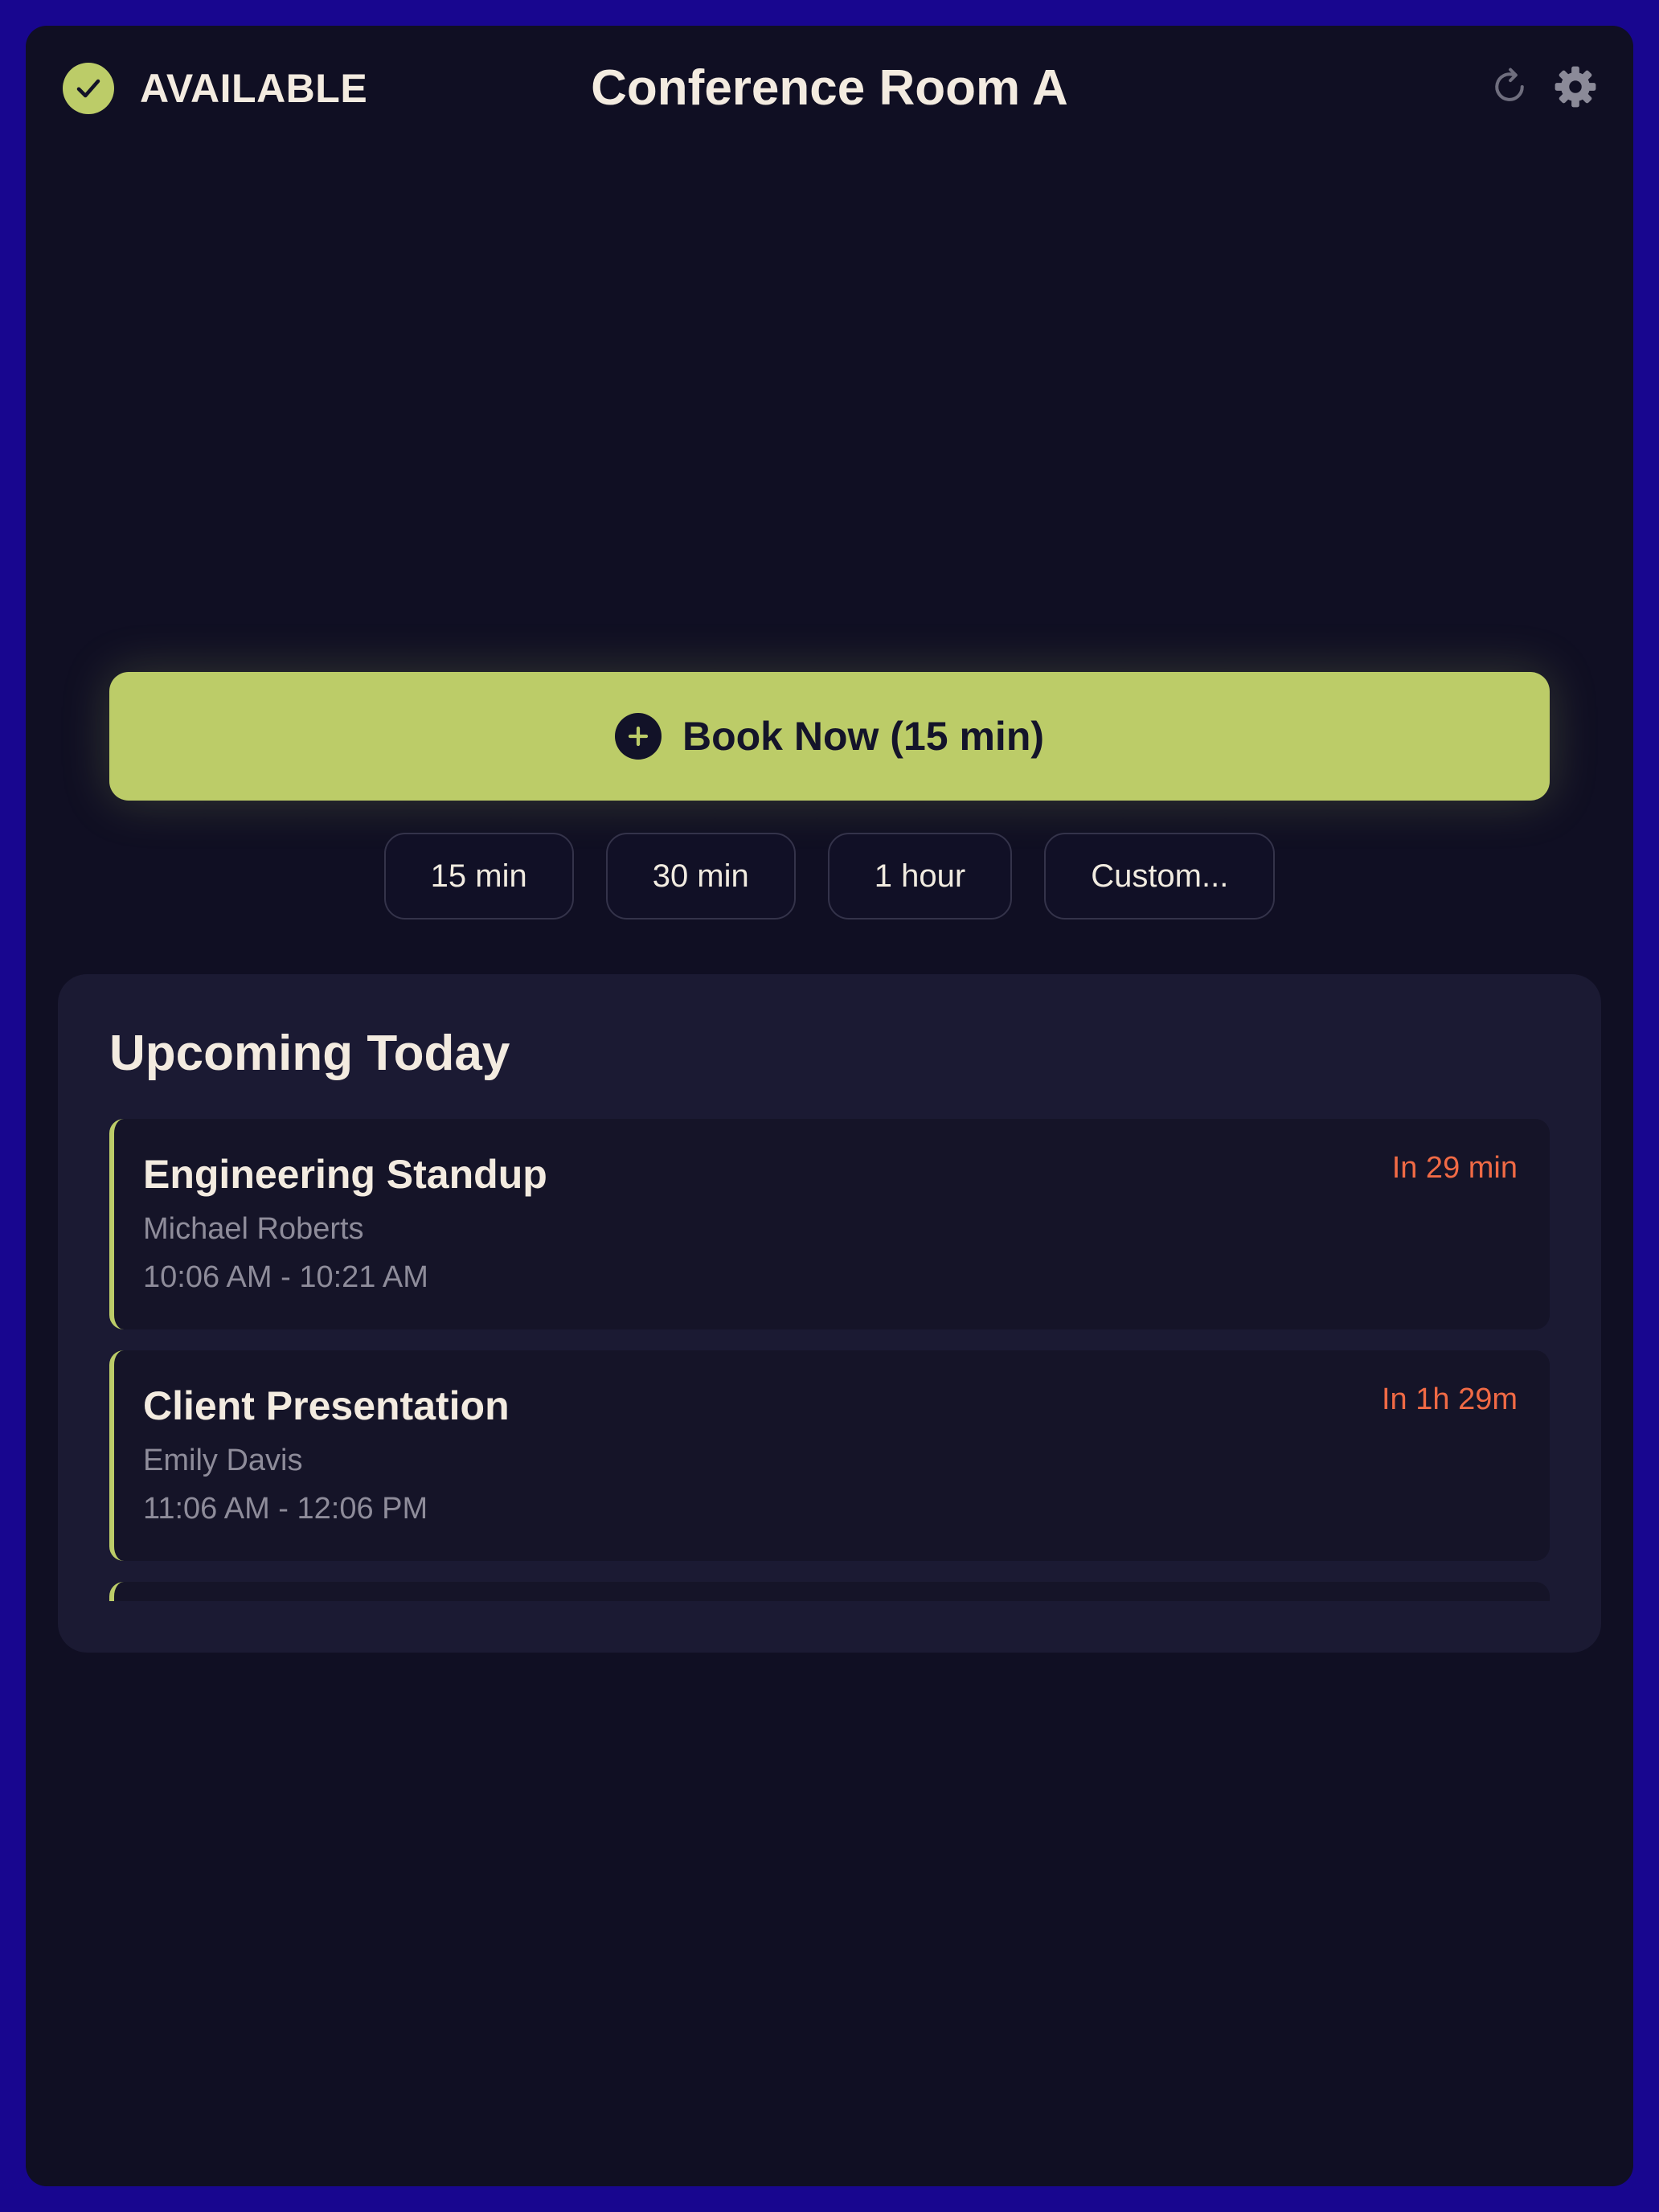 The width and height of the screenshot is (1659, 2212). I want to click on header-actions, so click(1535, 87).